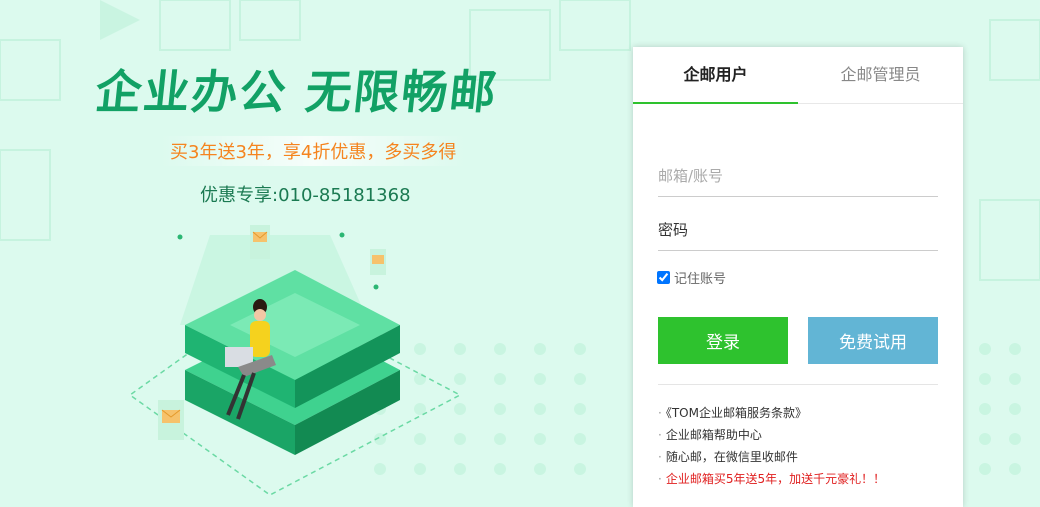 This screenshot has width=1040, height=507. I want to click on login-tabs: 企邮用户 企邮管理员, so click(798, 75).